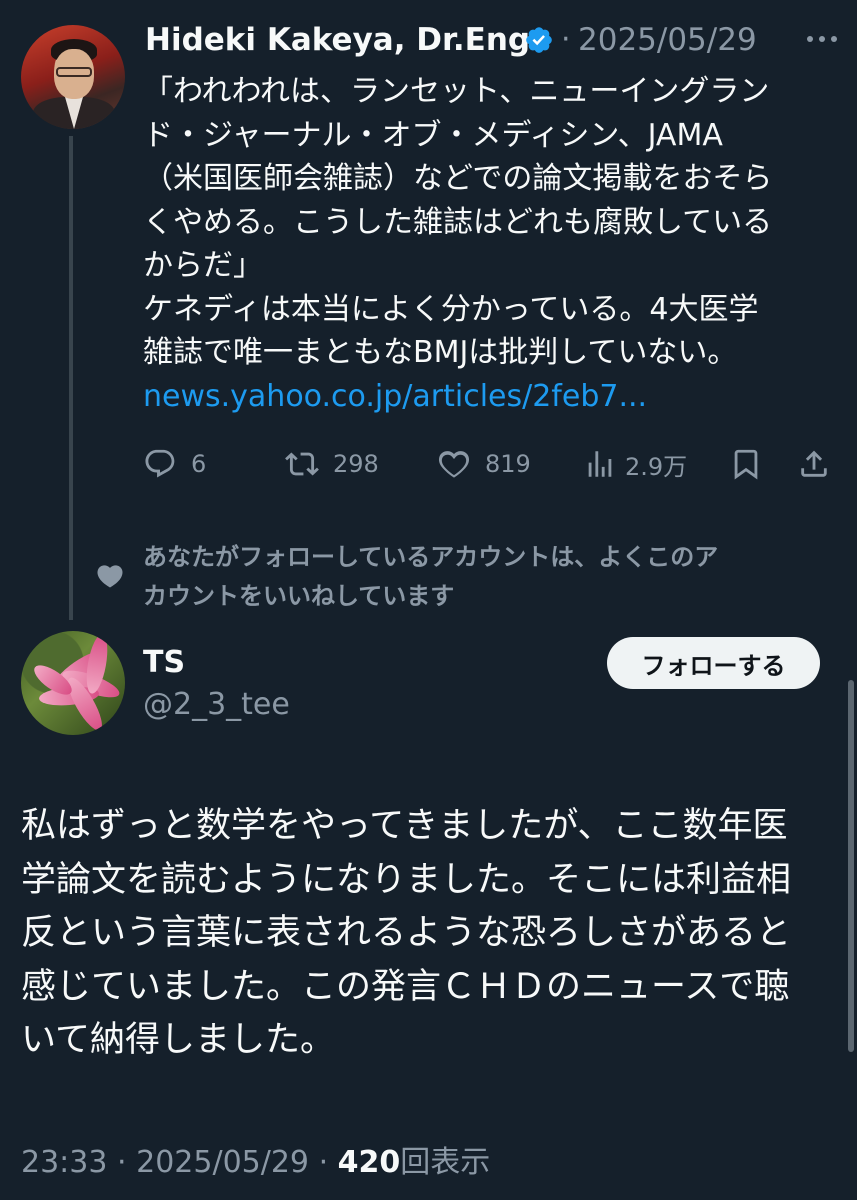 This screenshot has width=857, height=1200. Describe the element at coordinates (508, 464) in the screenshot. I see `like-count: 819` at that location.